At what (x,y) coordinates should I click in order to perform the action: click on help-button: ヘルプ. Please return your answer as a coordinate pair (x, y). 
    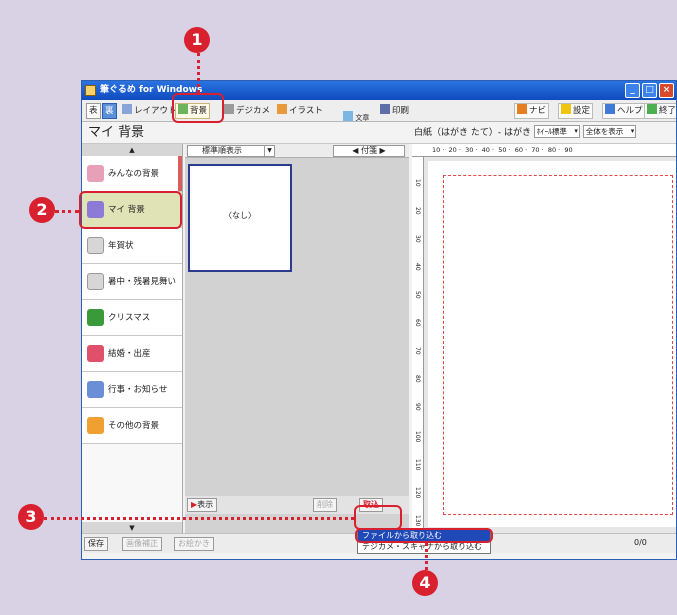
    Looking at the image, I should click on (624, 111).